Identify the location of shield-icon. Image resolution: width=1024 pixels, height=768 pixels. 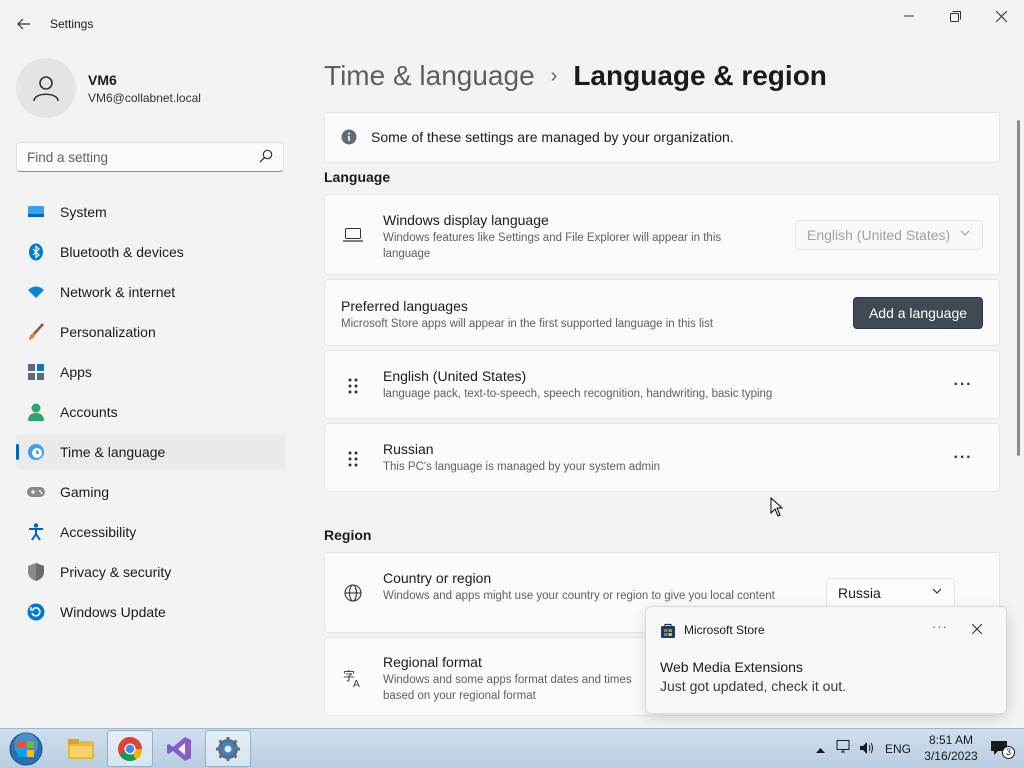
(36, 572).